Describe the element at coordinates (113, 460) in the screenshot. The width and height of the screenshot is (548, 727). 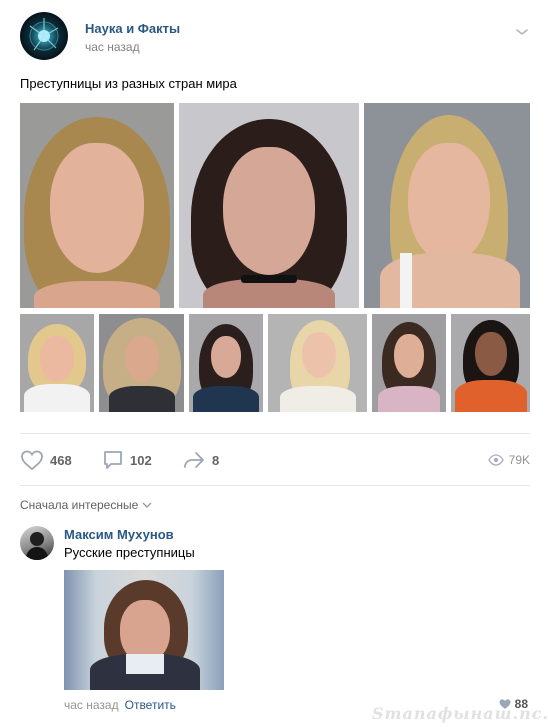
I see `comment-icon` at that location.